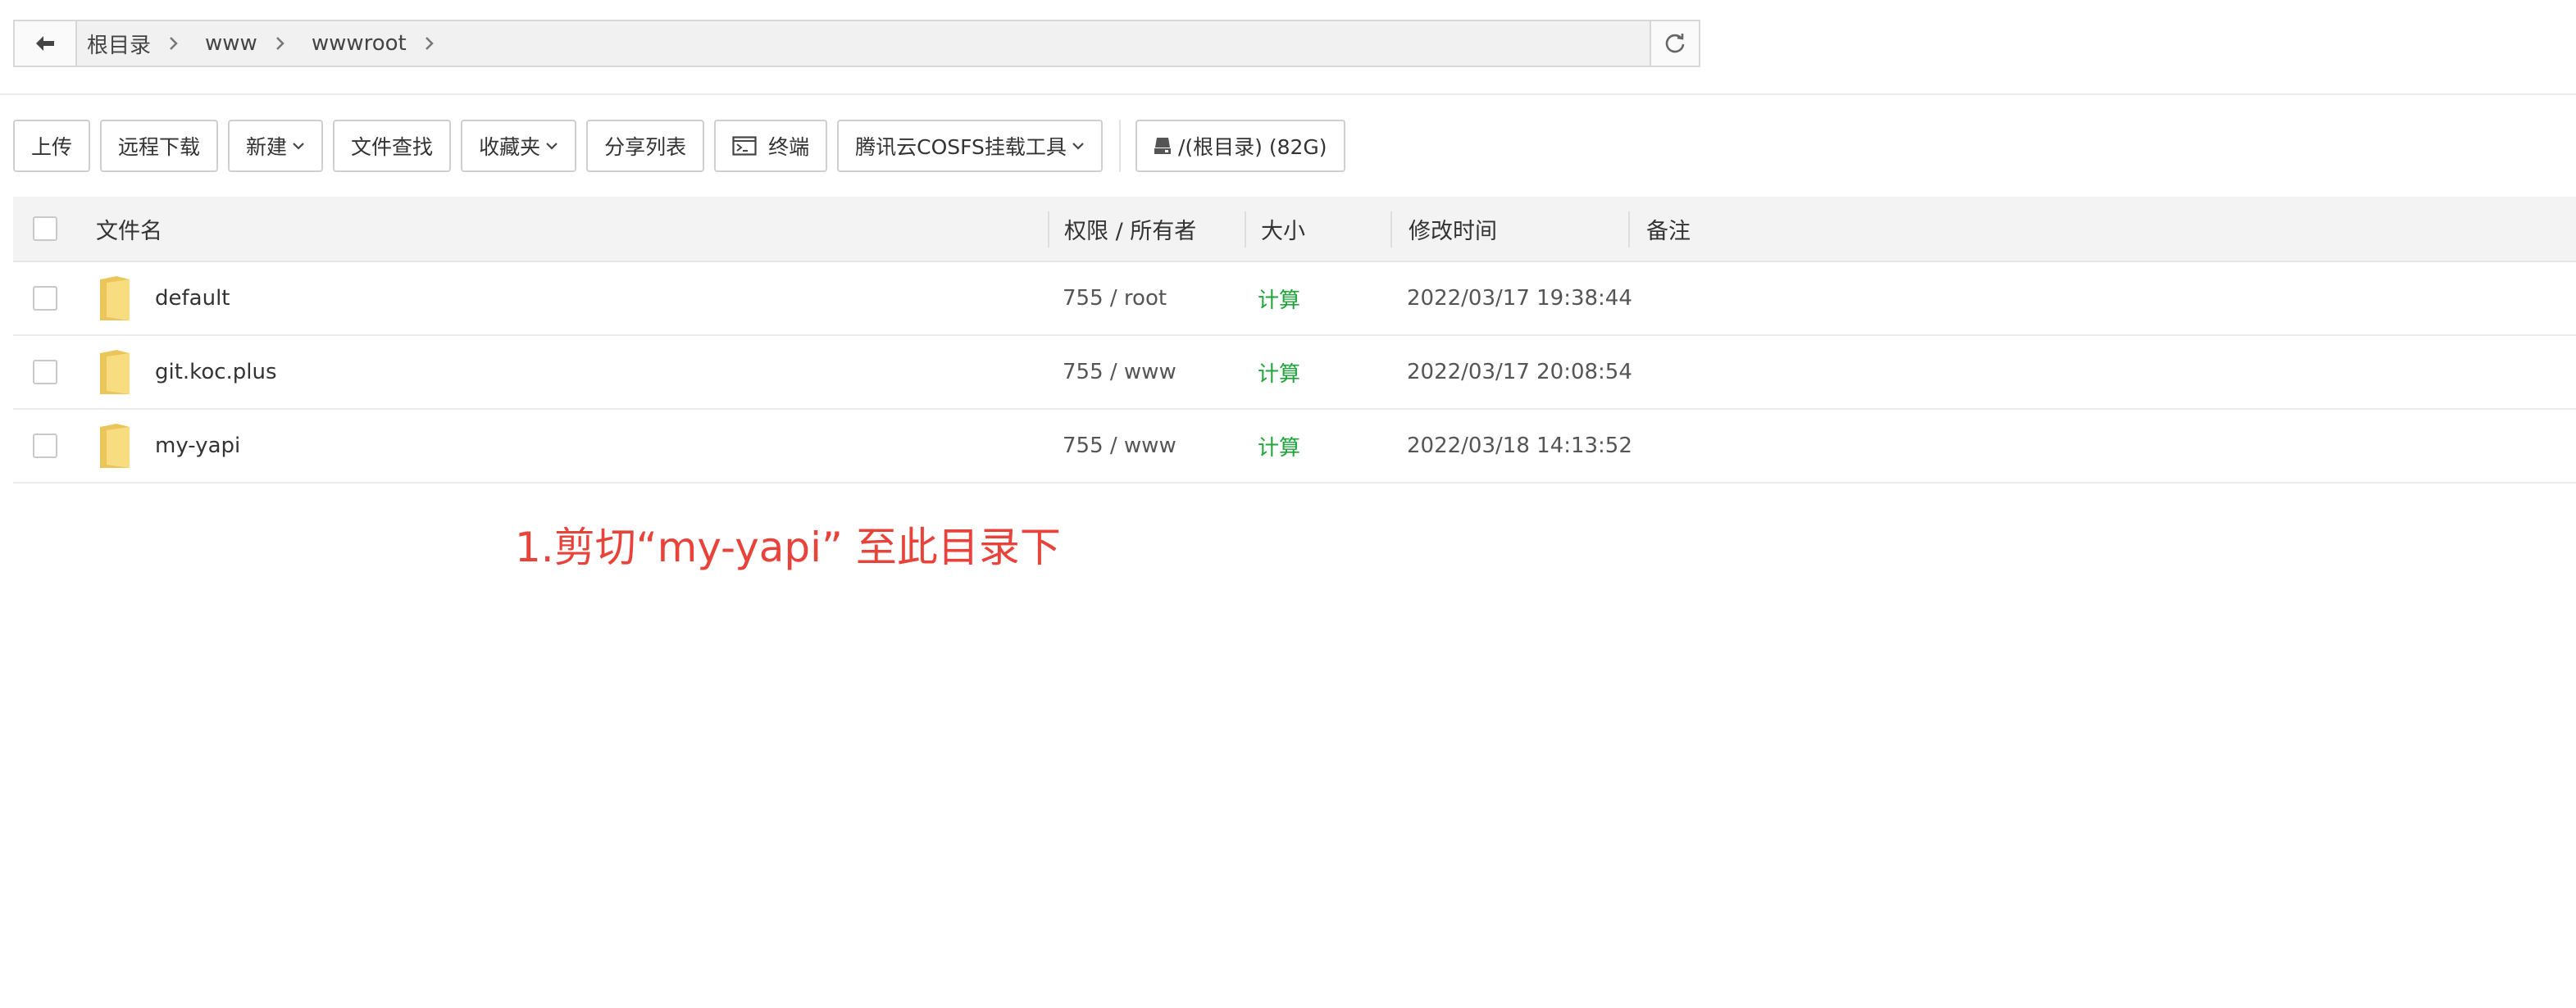  Describe the element at coordinates (386, 43) in the screenshot. I see `breadcrumb-item-wwwroot: wwwroot` at that location.